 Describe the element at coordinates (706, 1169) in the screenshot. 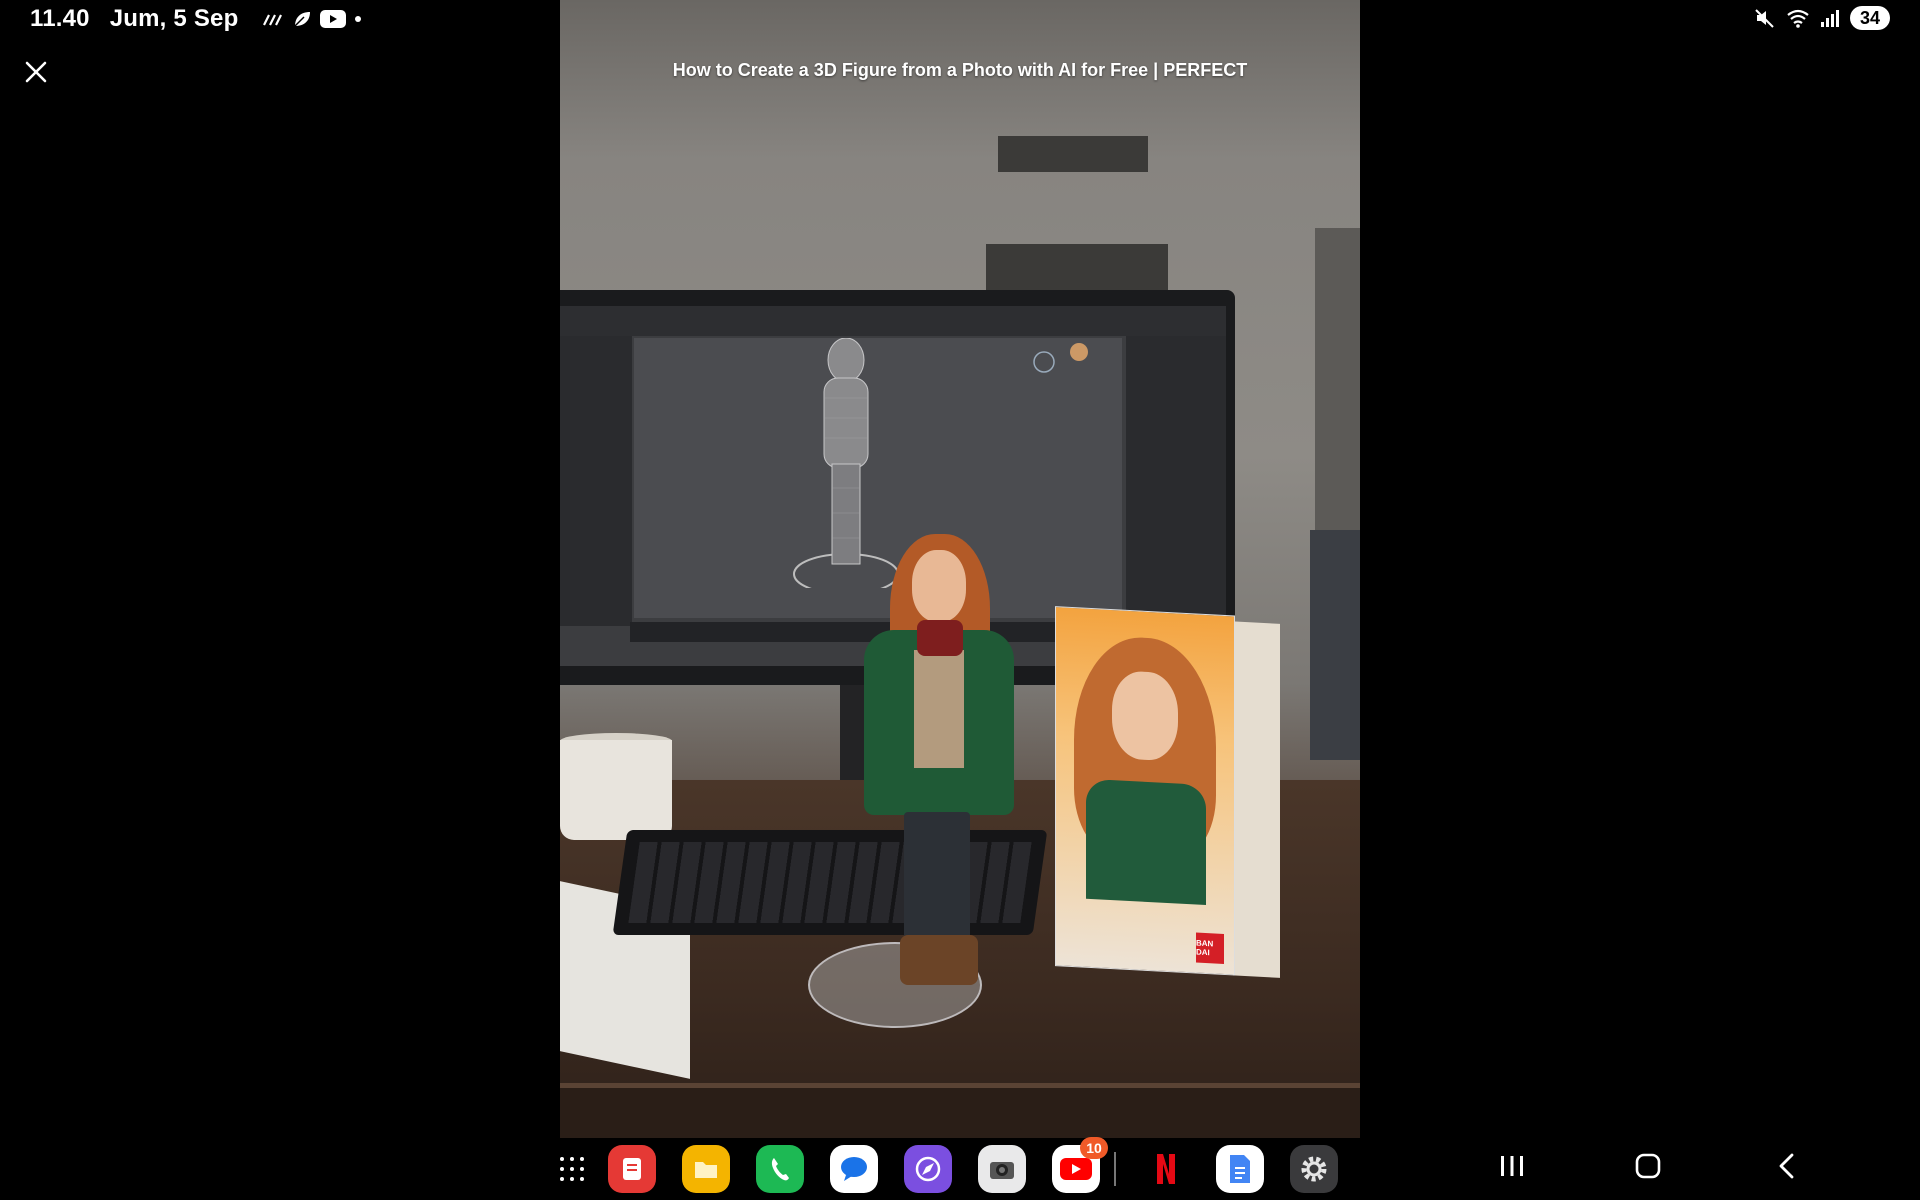

I see `files-app-icon` at that location.